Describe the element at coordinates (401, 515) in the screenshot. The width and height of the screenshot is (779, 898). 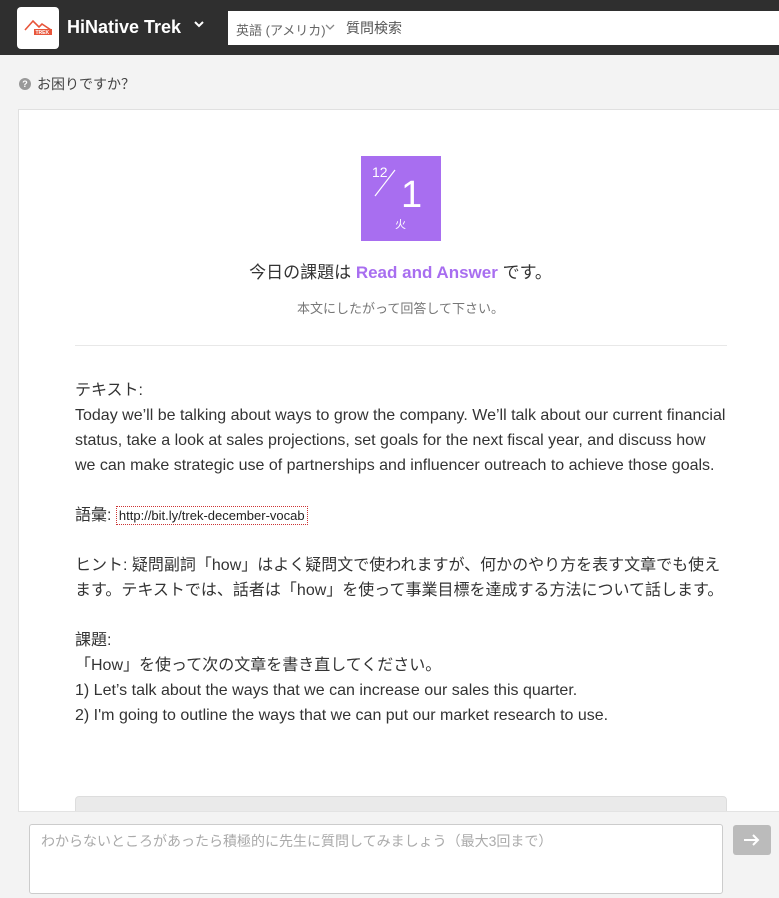
I see `vocab-row: 語彙: http://bit.ly/trek-december-vocab` at that location.